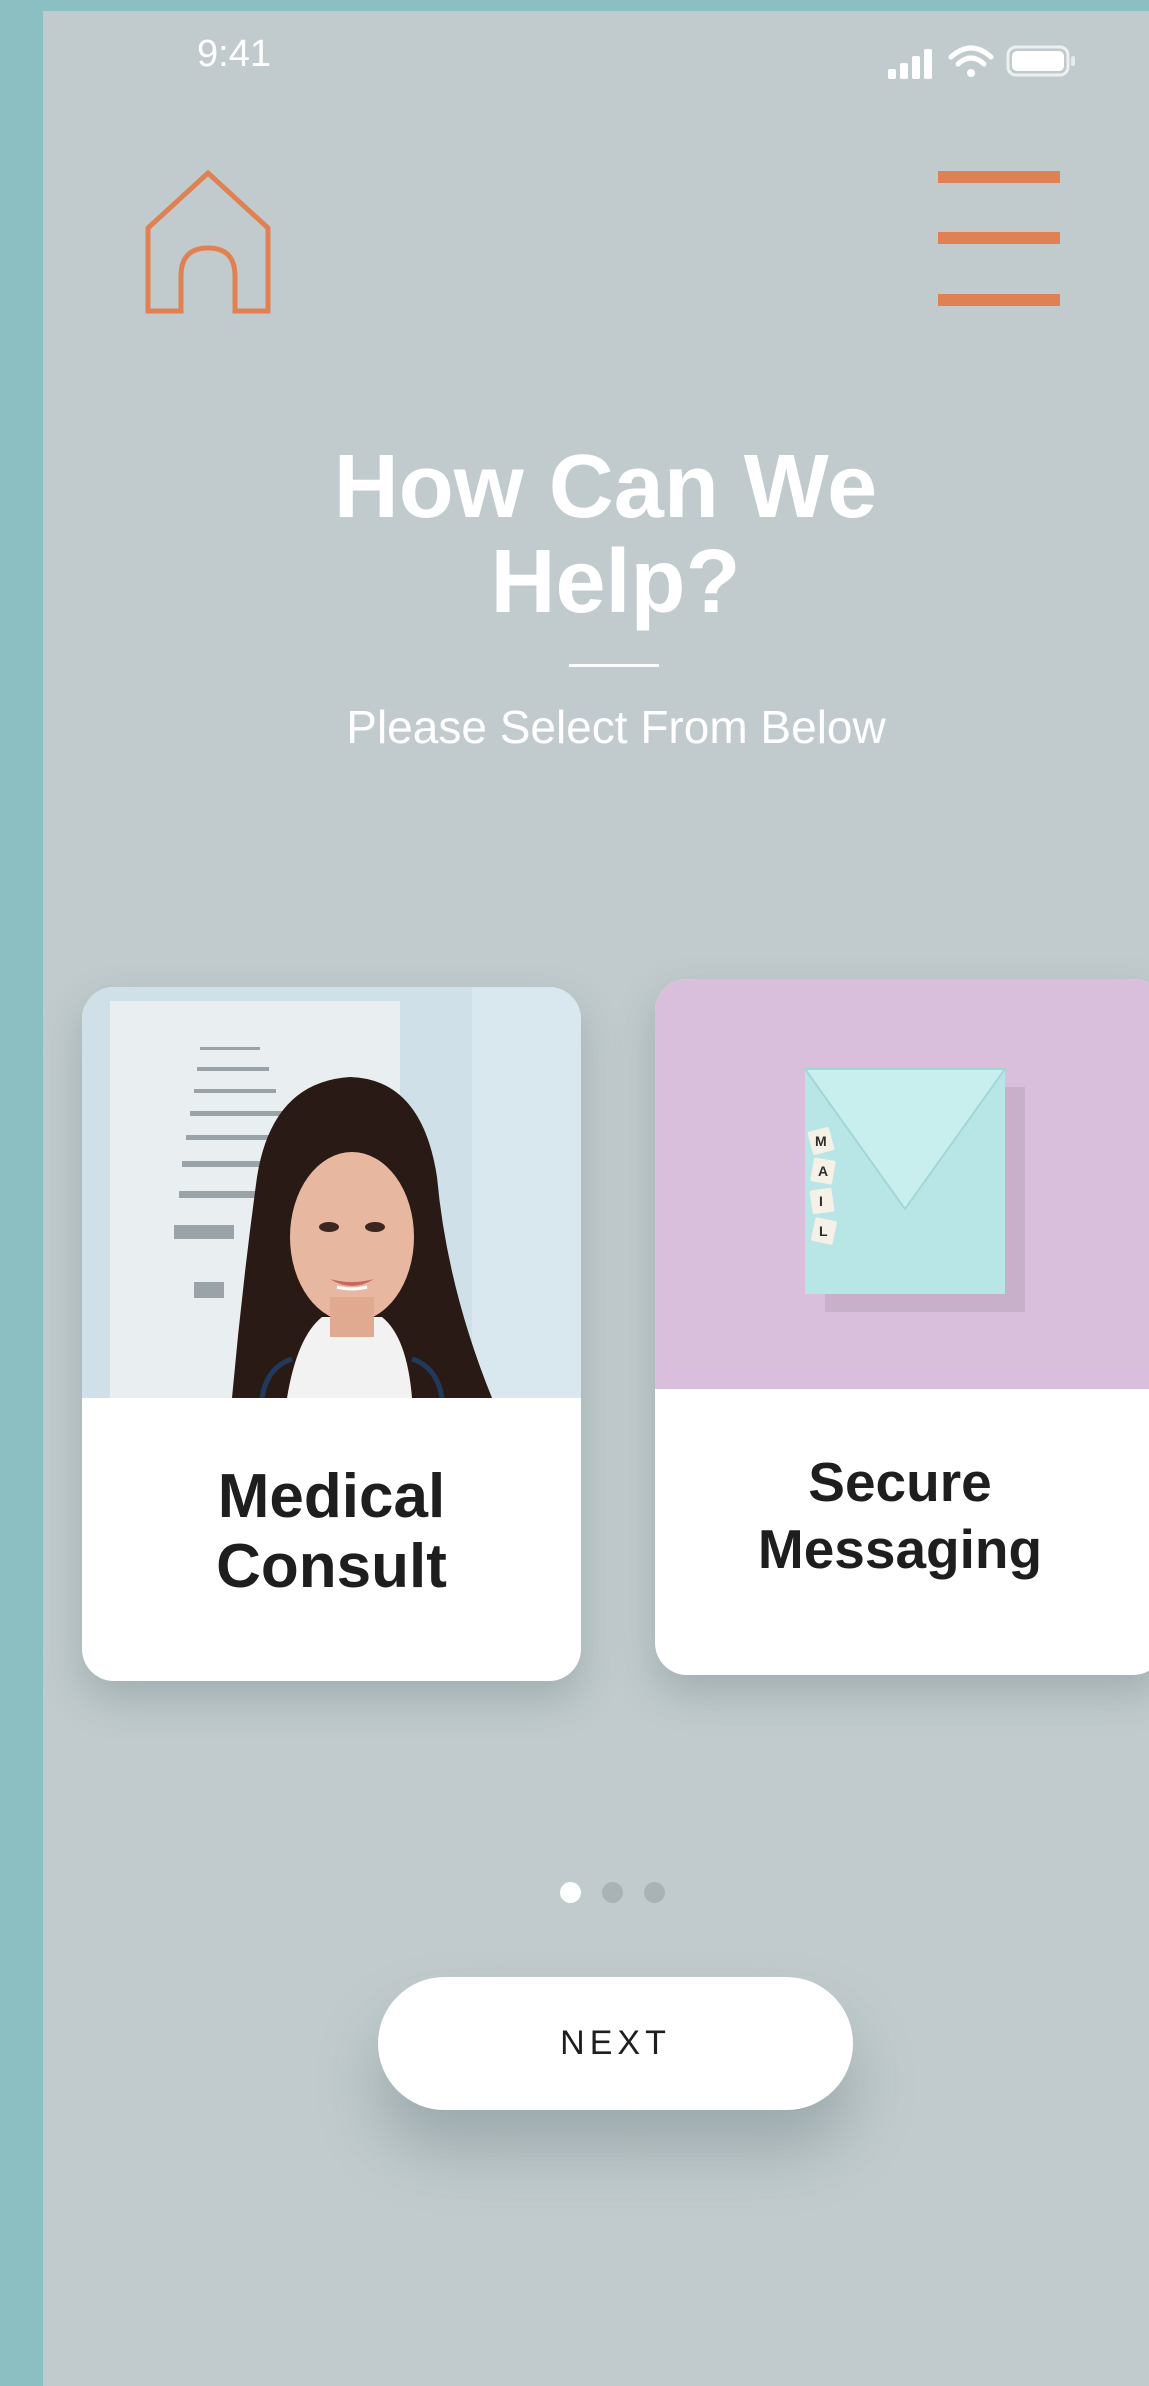 The width and height of the screenshot is (1149, 2386). I want to click on page-subtitle: Please Select From Below, so click(616, 727).